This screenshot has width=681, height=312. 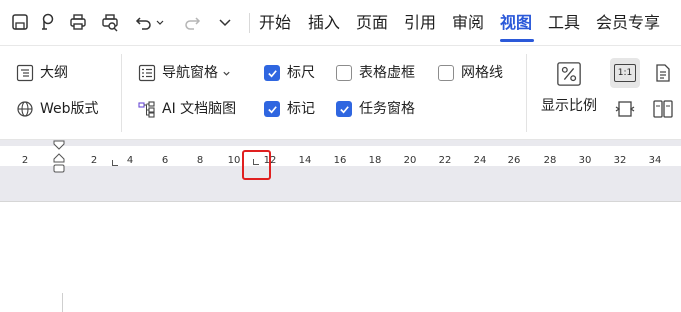 I want to click on tab-view: 视图, so click(x=516, y=23).